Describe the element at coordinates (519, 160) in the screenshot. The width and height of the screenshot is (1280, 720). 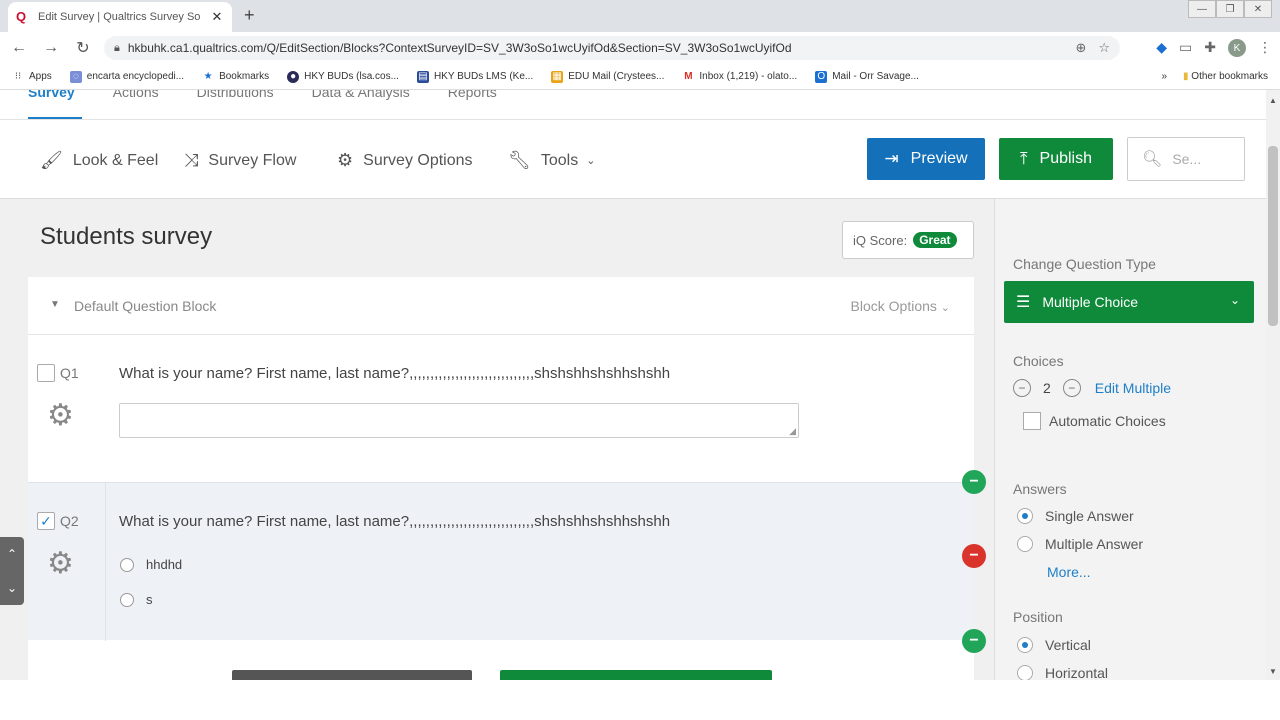
I see `wrench-icon: 🔧︎` at that location.